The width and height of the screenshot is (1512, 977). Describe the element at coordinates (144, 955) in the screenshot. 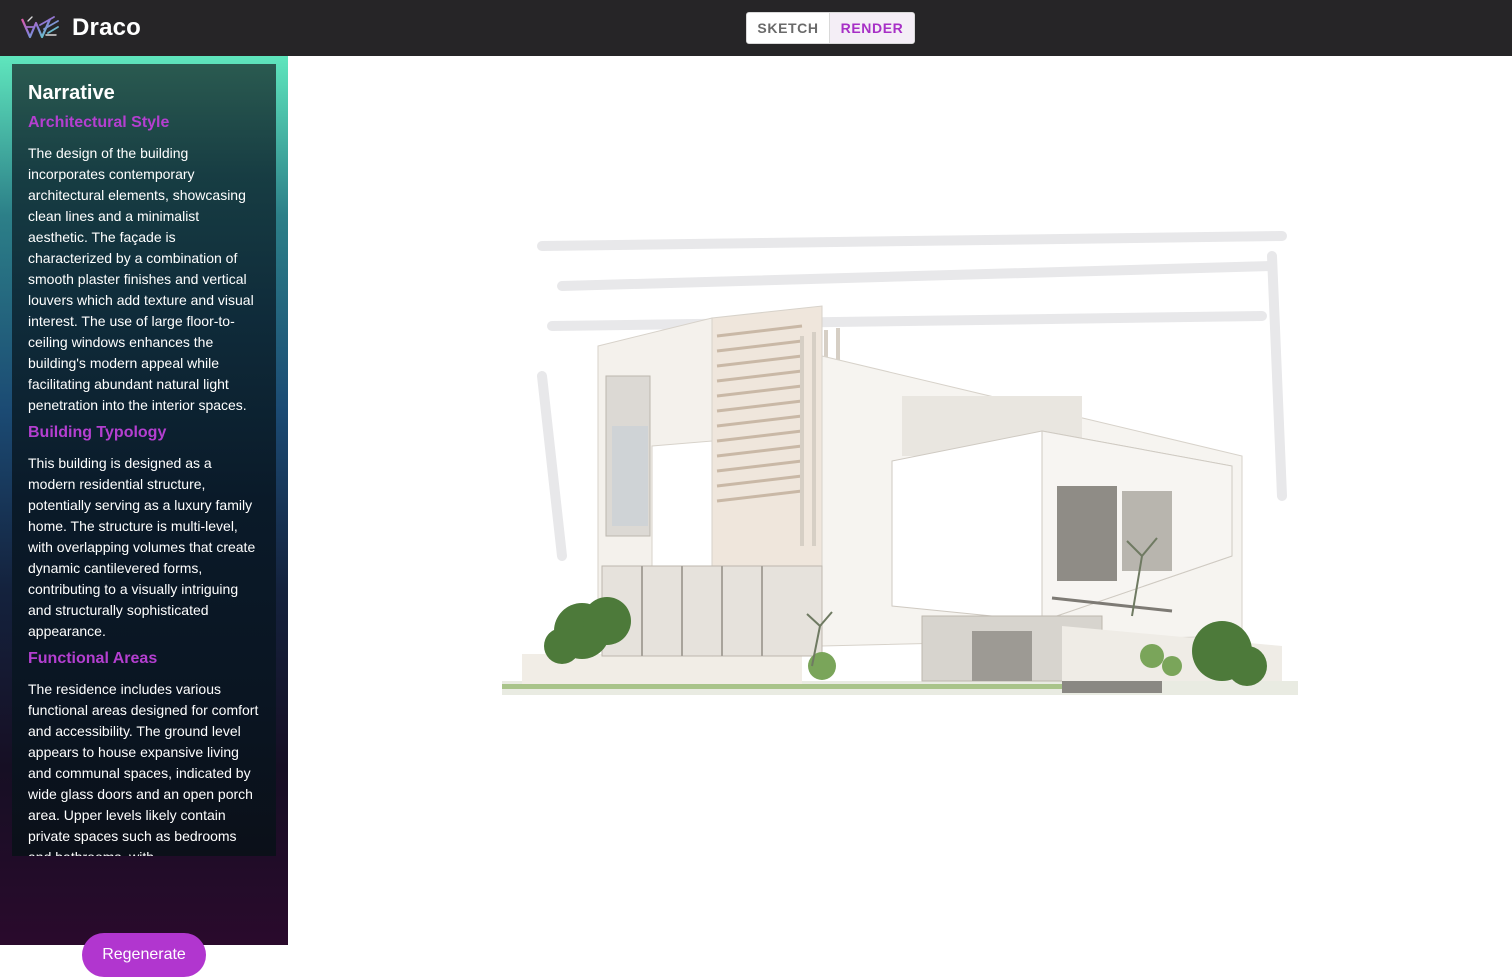

I see `regenerate-button: Regenerate` at that location.